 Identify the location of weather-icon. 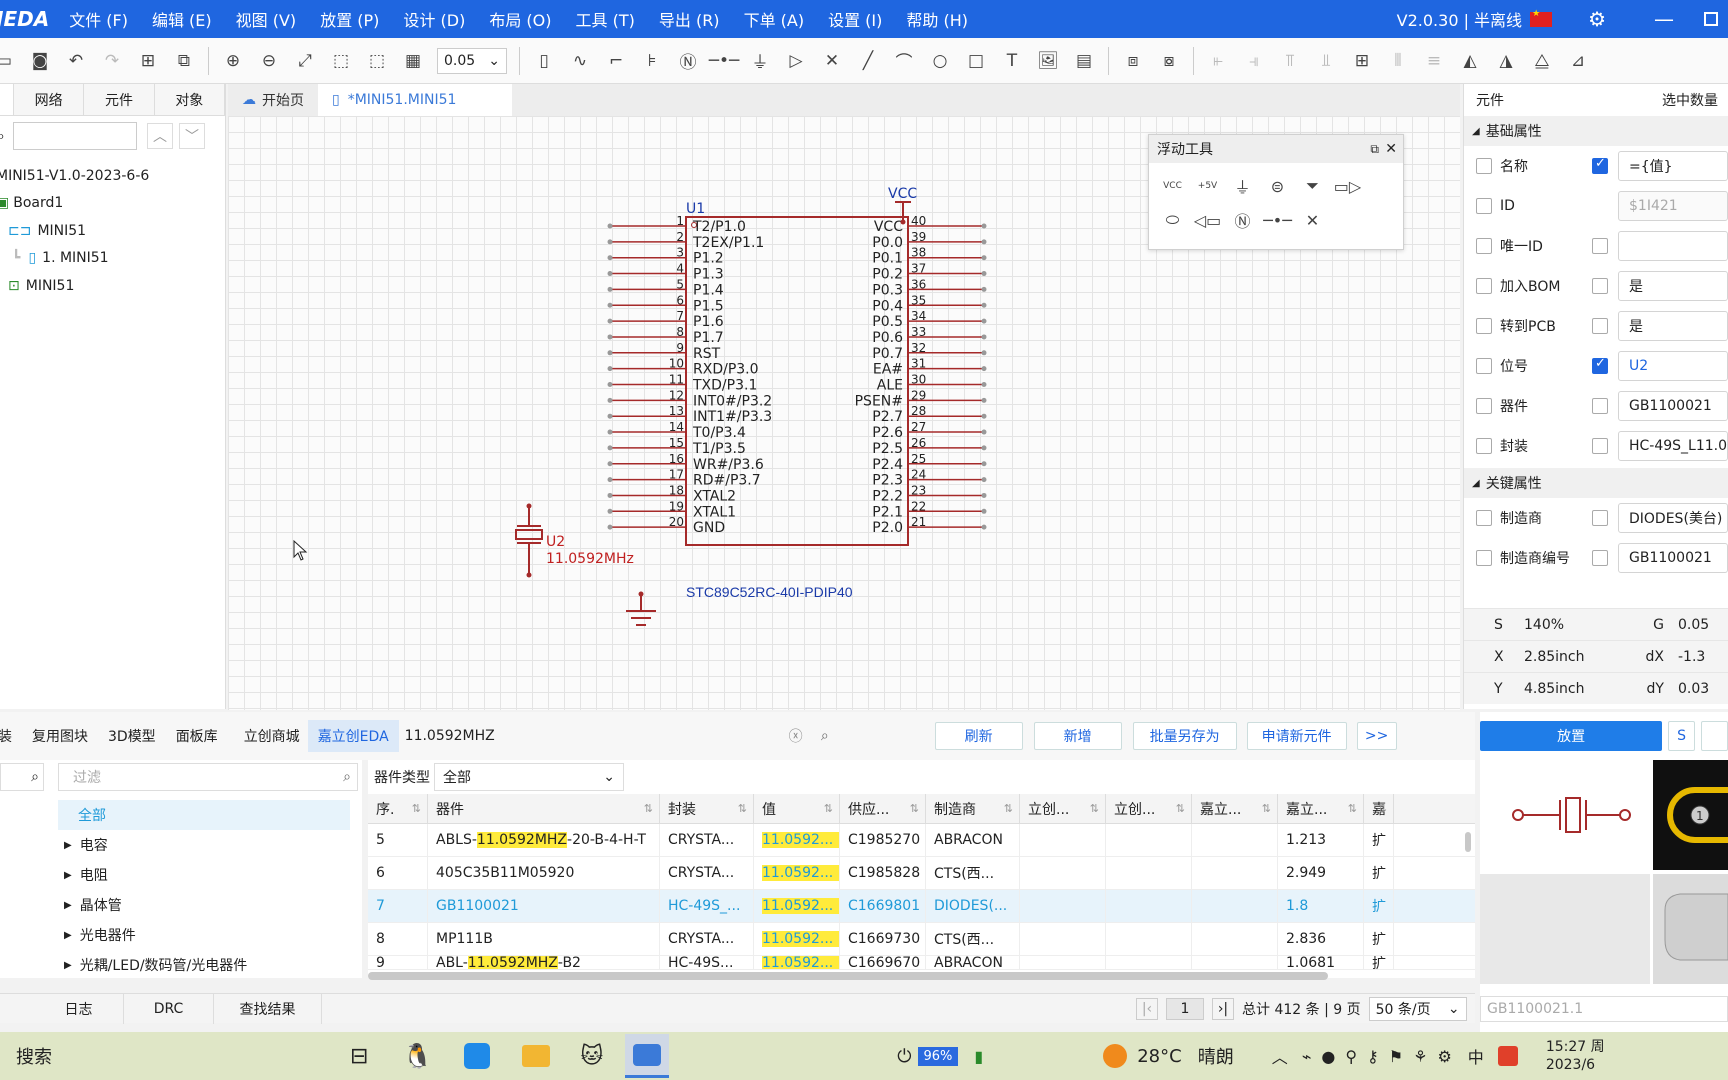
(1115, 1056).